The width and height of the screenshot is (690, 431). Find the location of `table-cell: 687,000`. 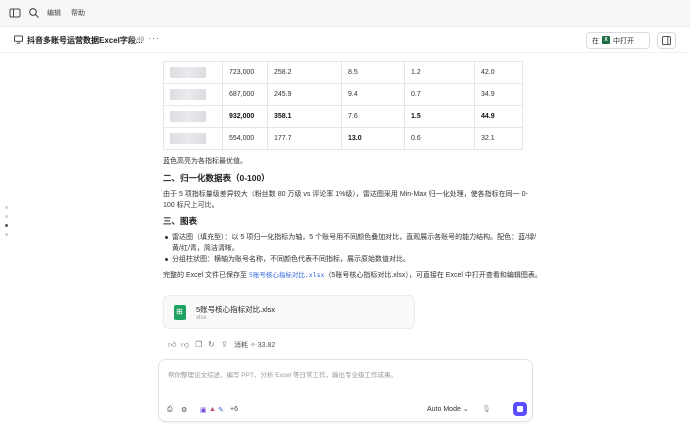

table-cell: 687,000 is located at coordinates (245, 94).